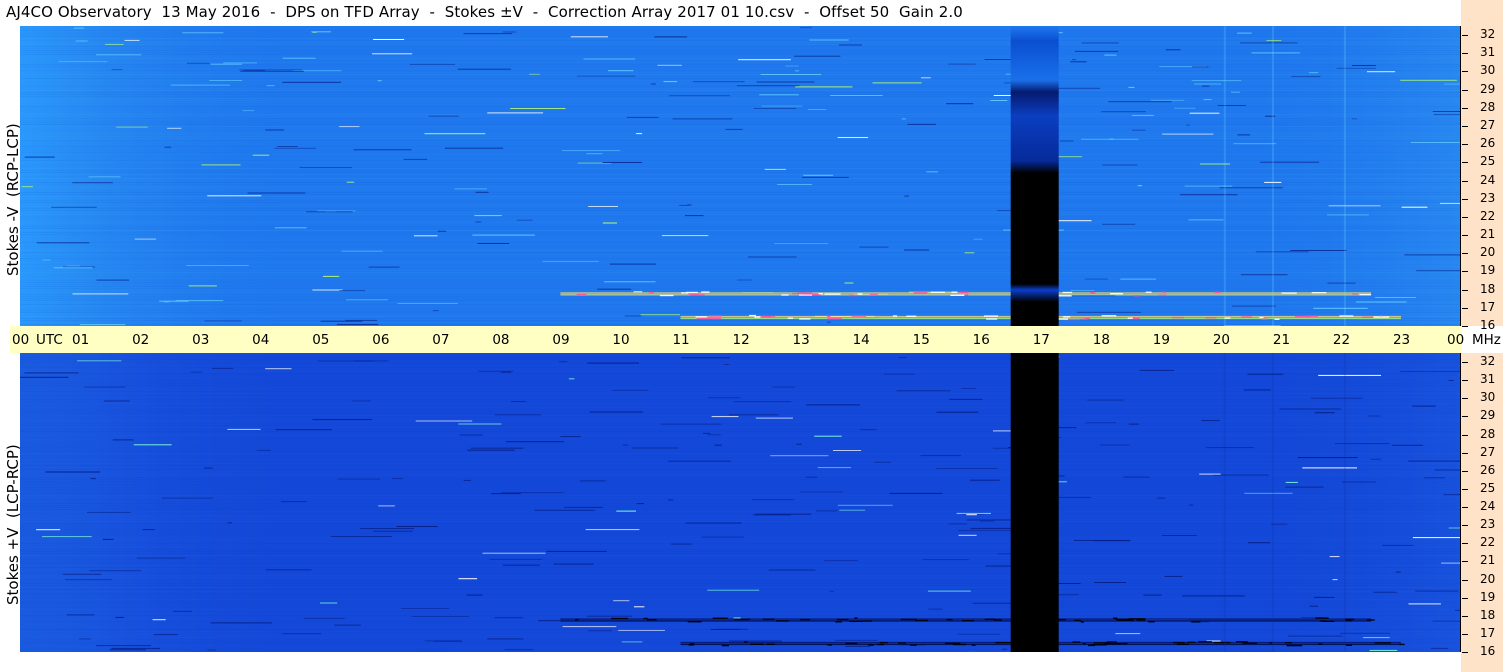 Image resolution: width=1503 pixels, height=672 pixels. I want to click on bottom-frequency-axis: 32 31 30 29 28 27 26 25 24 23 22 21 20 19 18 17 16, so click(1482, 512).